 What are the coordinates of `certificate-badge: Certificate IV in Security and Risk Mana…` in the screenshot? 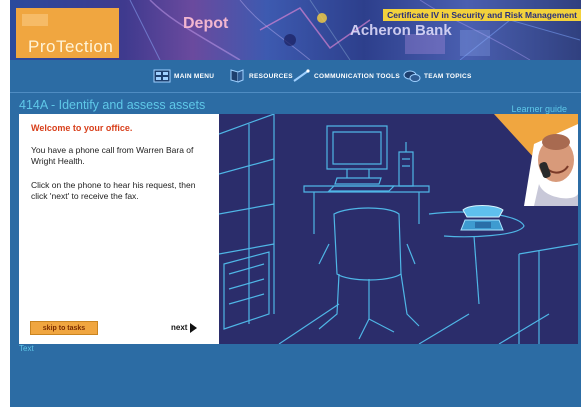 It's located at (482, 15).